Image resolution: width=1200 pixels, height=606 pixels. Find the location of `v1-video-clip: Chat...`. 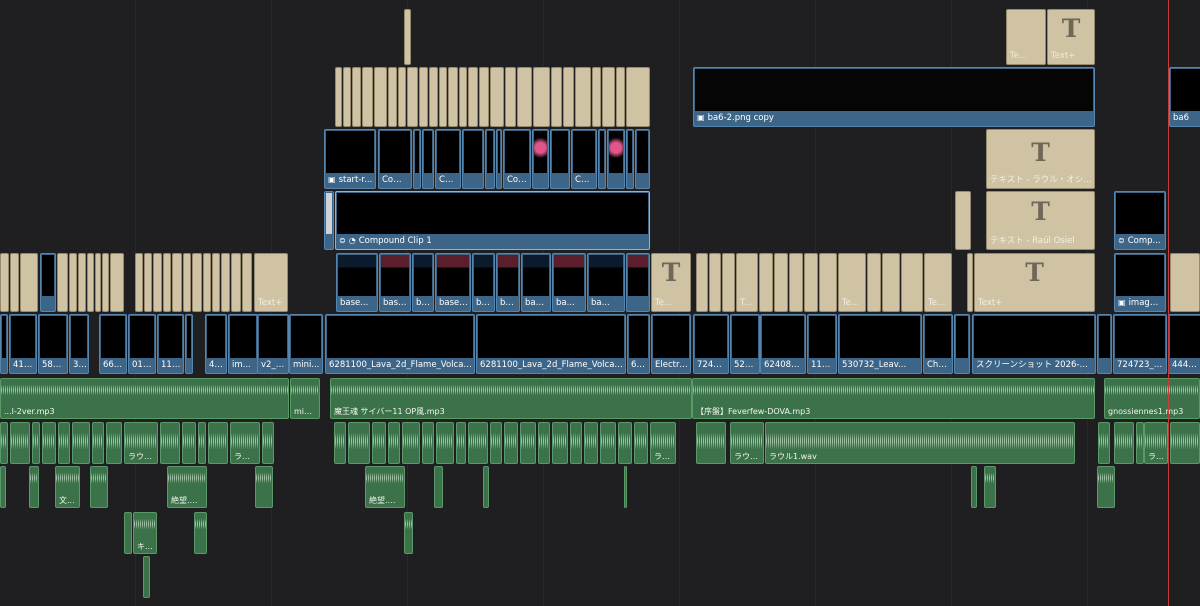

v1-video-clip: Chat... is located at coordinates (938, 344).